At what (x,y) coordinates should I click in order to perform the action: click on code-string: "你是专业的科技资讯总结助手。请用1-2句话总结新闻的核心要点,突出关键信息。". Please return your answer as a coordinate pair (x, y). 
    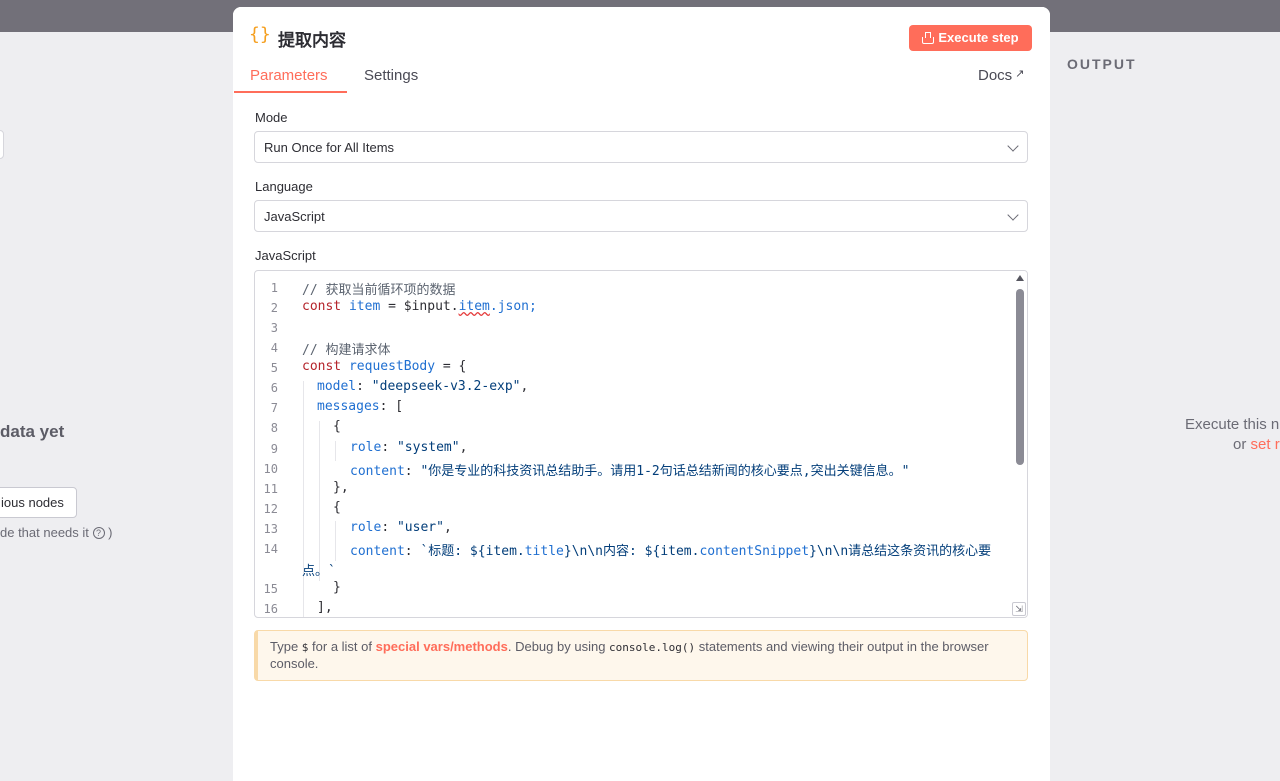
    Looking at the image, I should click on (665, 471).